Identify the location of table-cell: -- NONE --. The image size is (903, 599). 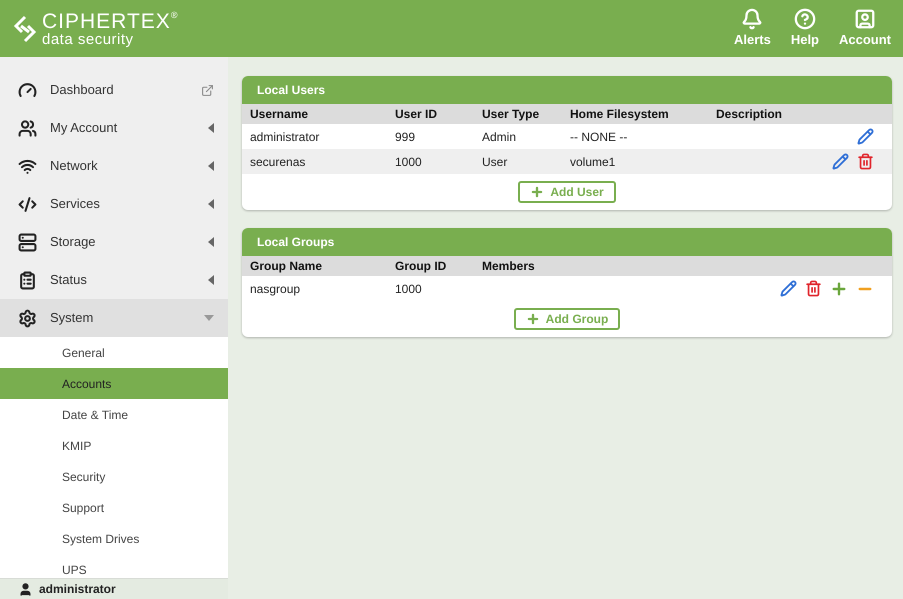
(599, 137).